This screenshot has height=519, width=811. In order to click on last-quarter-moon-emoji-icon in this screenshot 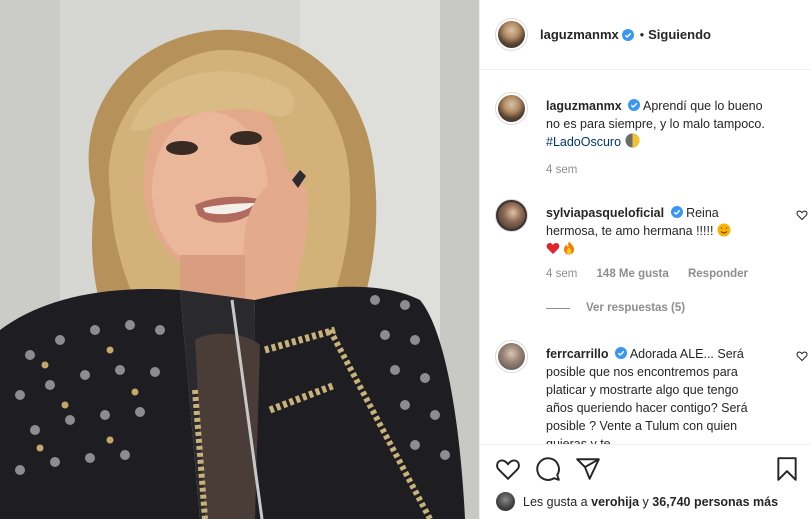, I will do `click(632, 140)`.